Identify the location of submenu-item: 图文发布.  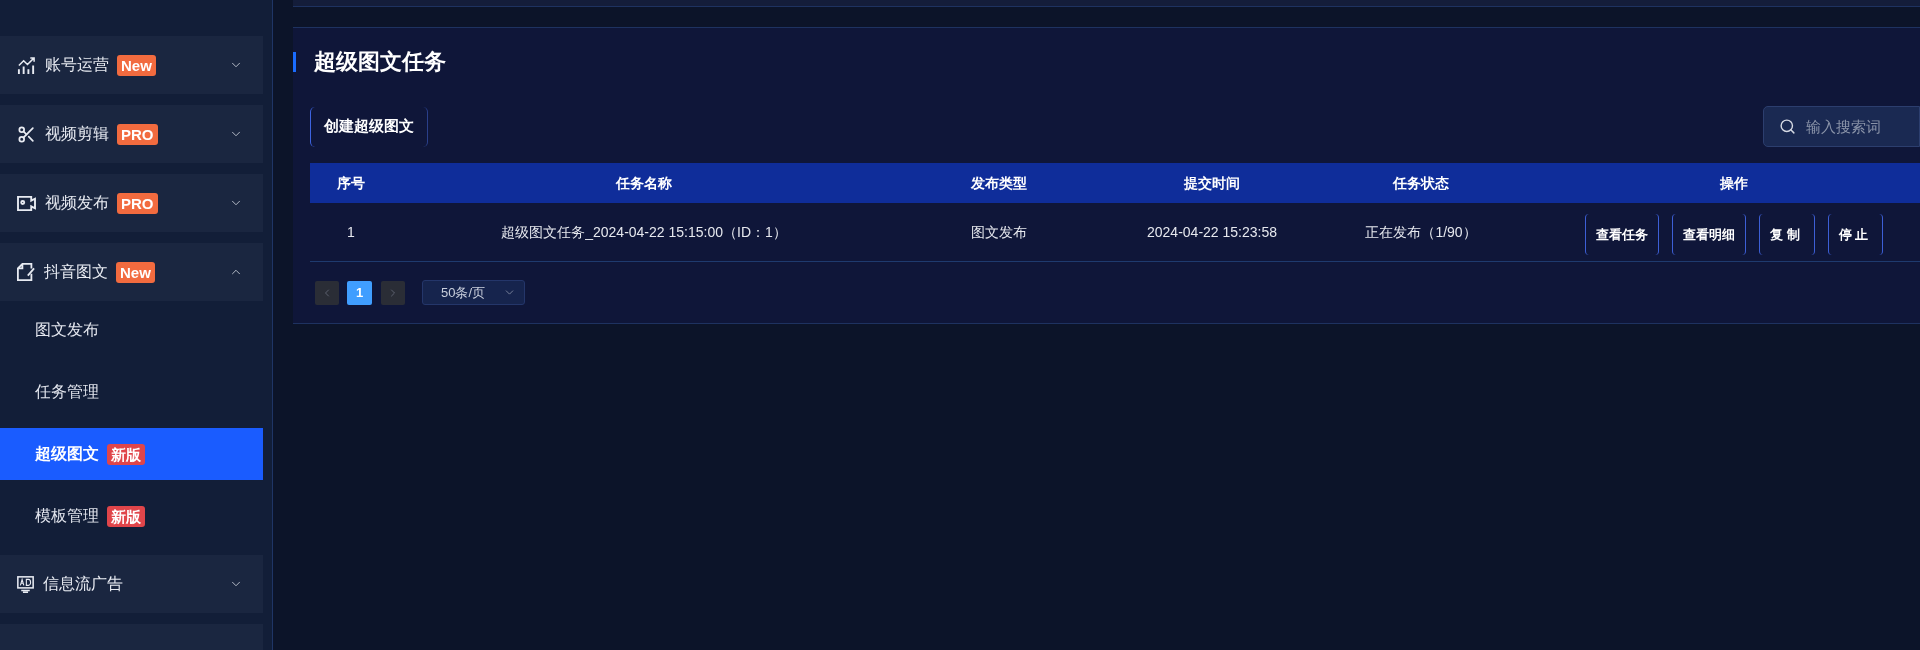
(131, 330).